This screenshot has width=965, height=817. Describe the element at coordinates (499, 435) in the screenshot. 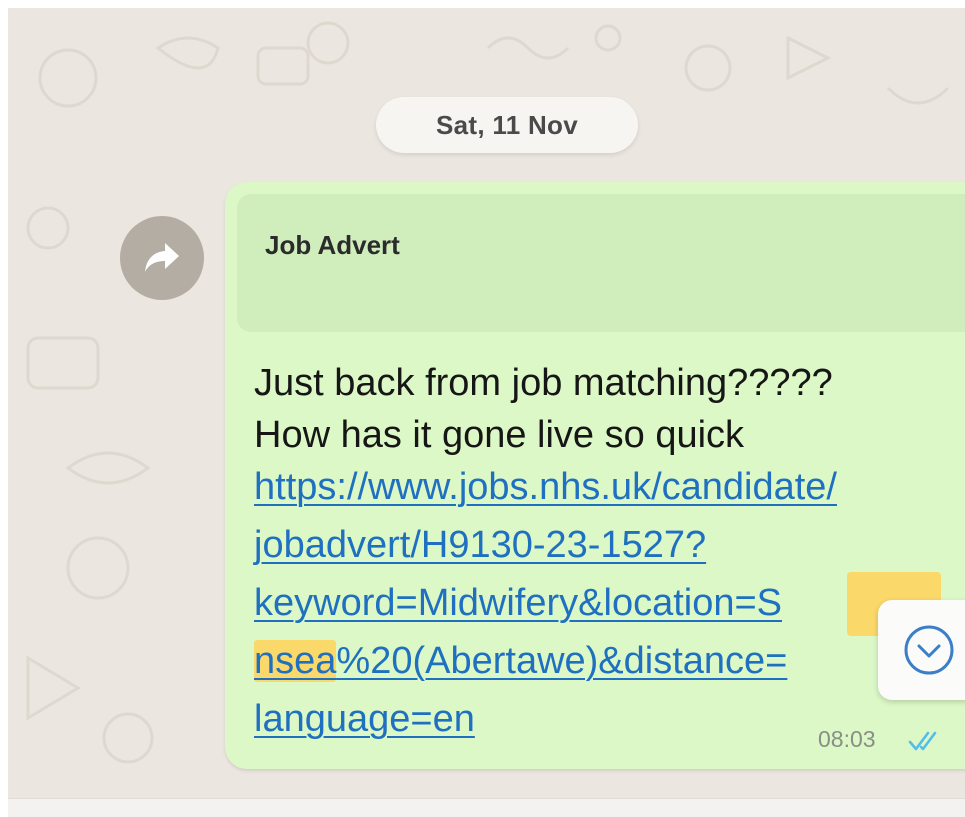

I see `message-text-line: How has it gone live so quick` at that location.